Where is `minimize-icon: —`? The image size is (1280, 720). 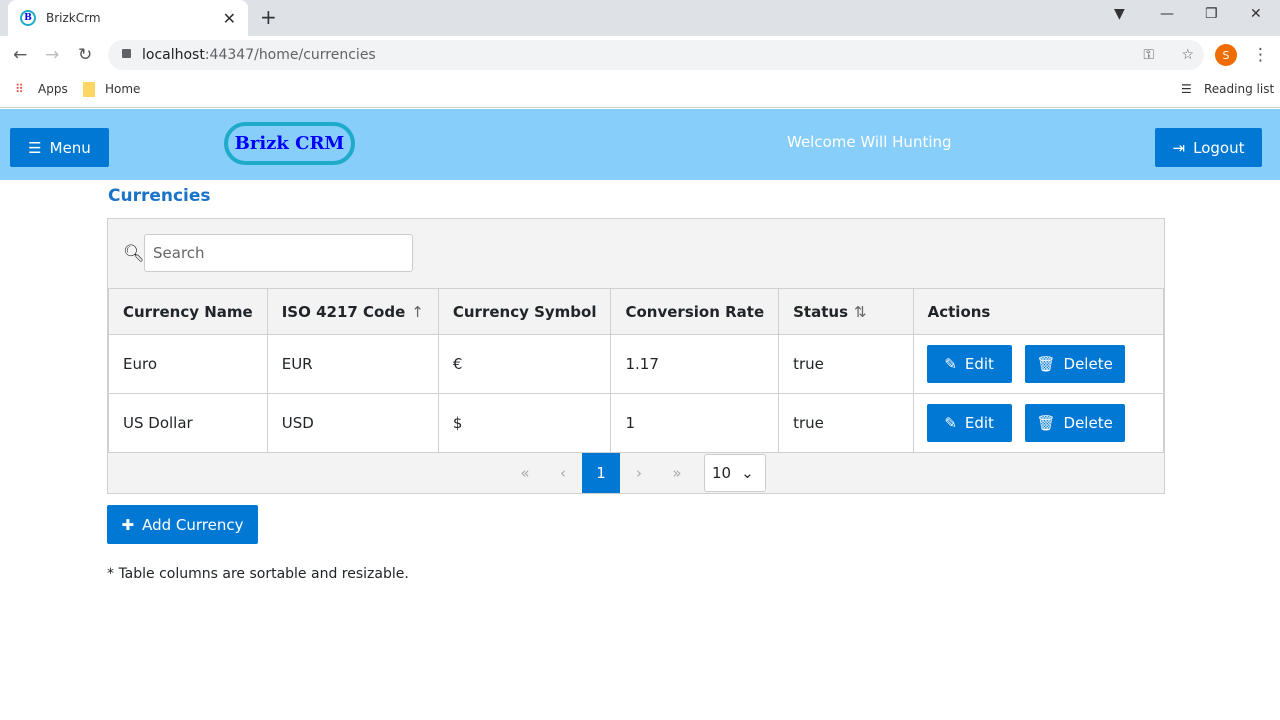
minimize-icon: — is located at coordinates (1167, 14).